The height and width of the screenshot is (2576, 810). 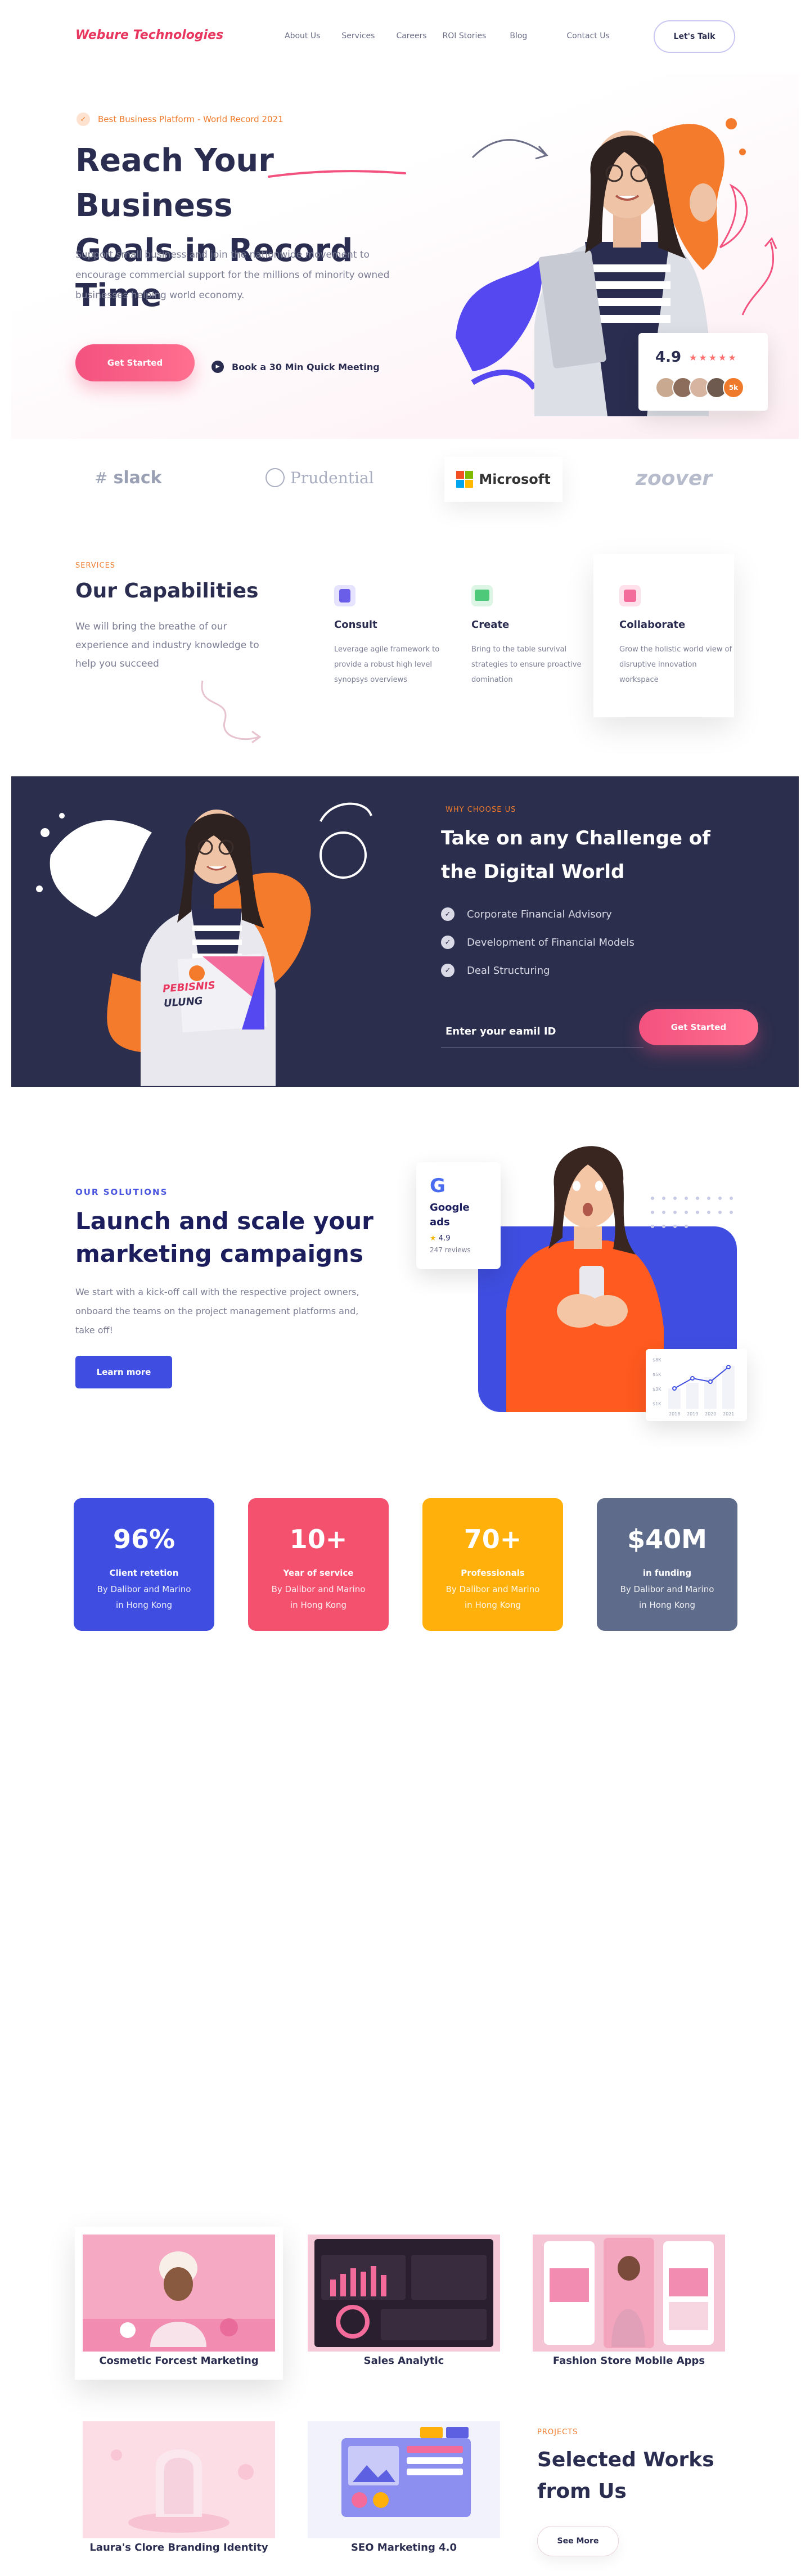 What do you see at coordinates (587, 36) in the screenshot?
I see `nav-link-contact: Contact Us` at bounding box center [587, 36].